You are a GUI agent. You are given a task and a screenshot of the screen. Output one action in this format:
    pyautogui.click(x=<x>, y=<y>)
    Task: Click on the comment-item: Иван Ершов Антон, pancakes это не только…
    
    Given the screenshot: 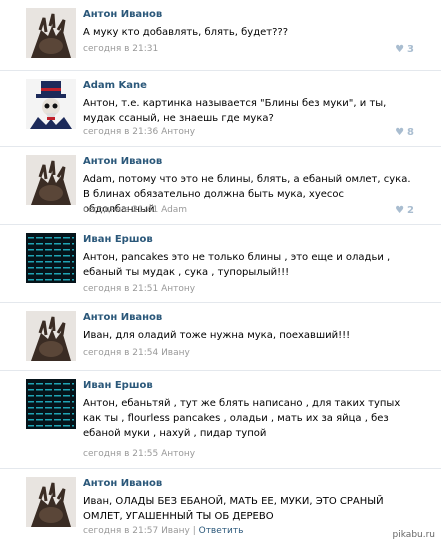 What is the action you would take?
    pyautogui.click(x=220, y=264)
    